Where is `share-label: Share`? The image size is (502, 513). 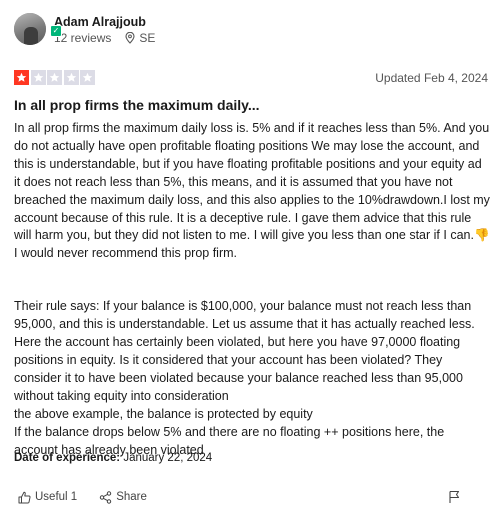 share-label: Share is located at coordinates (131, 497).